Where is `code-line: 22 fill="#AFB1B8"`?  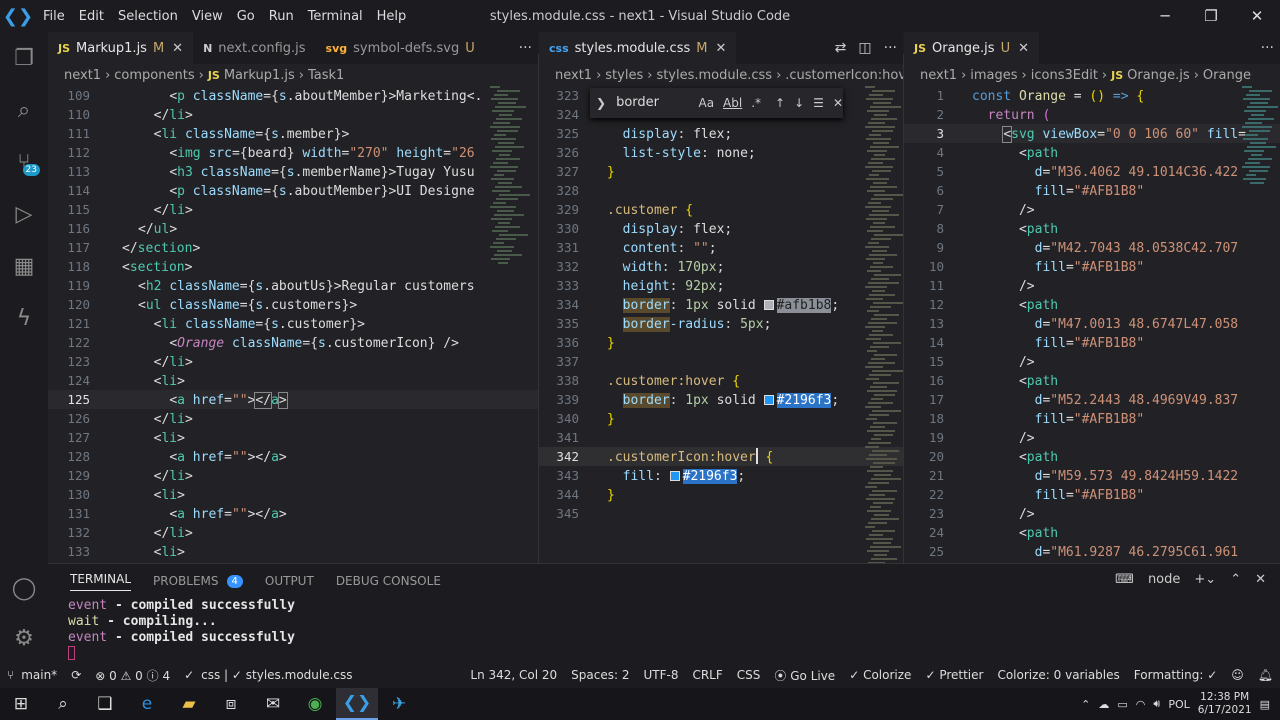
code-line: 22 fill="#AFB1B8" is located at coordinates (1092, 494).